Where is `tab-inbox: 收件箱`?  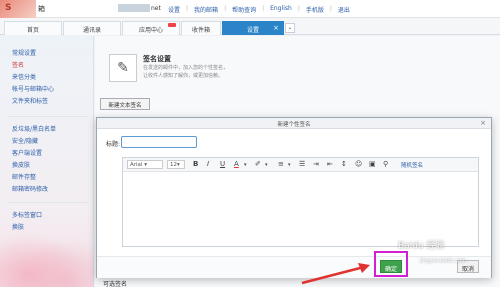
tab-inbox: 收件箱 is located at coordinates (201, 28).